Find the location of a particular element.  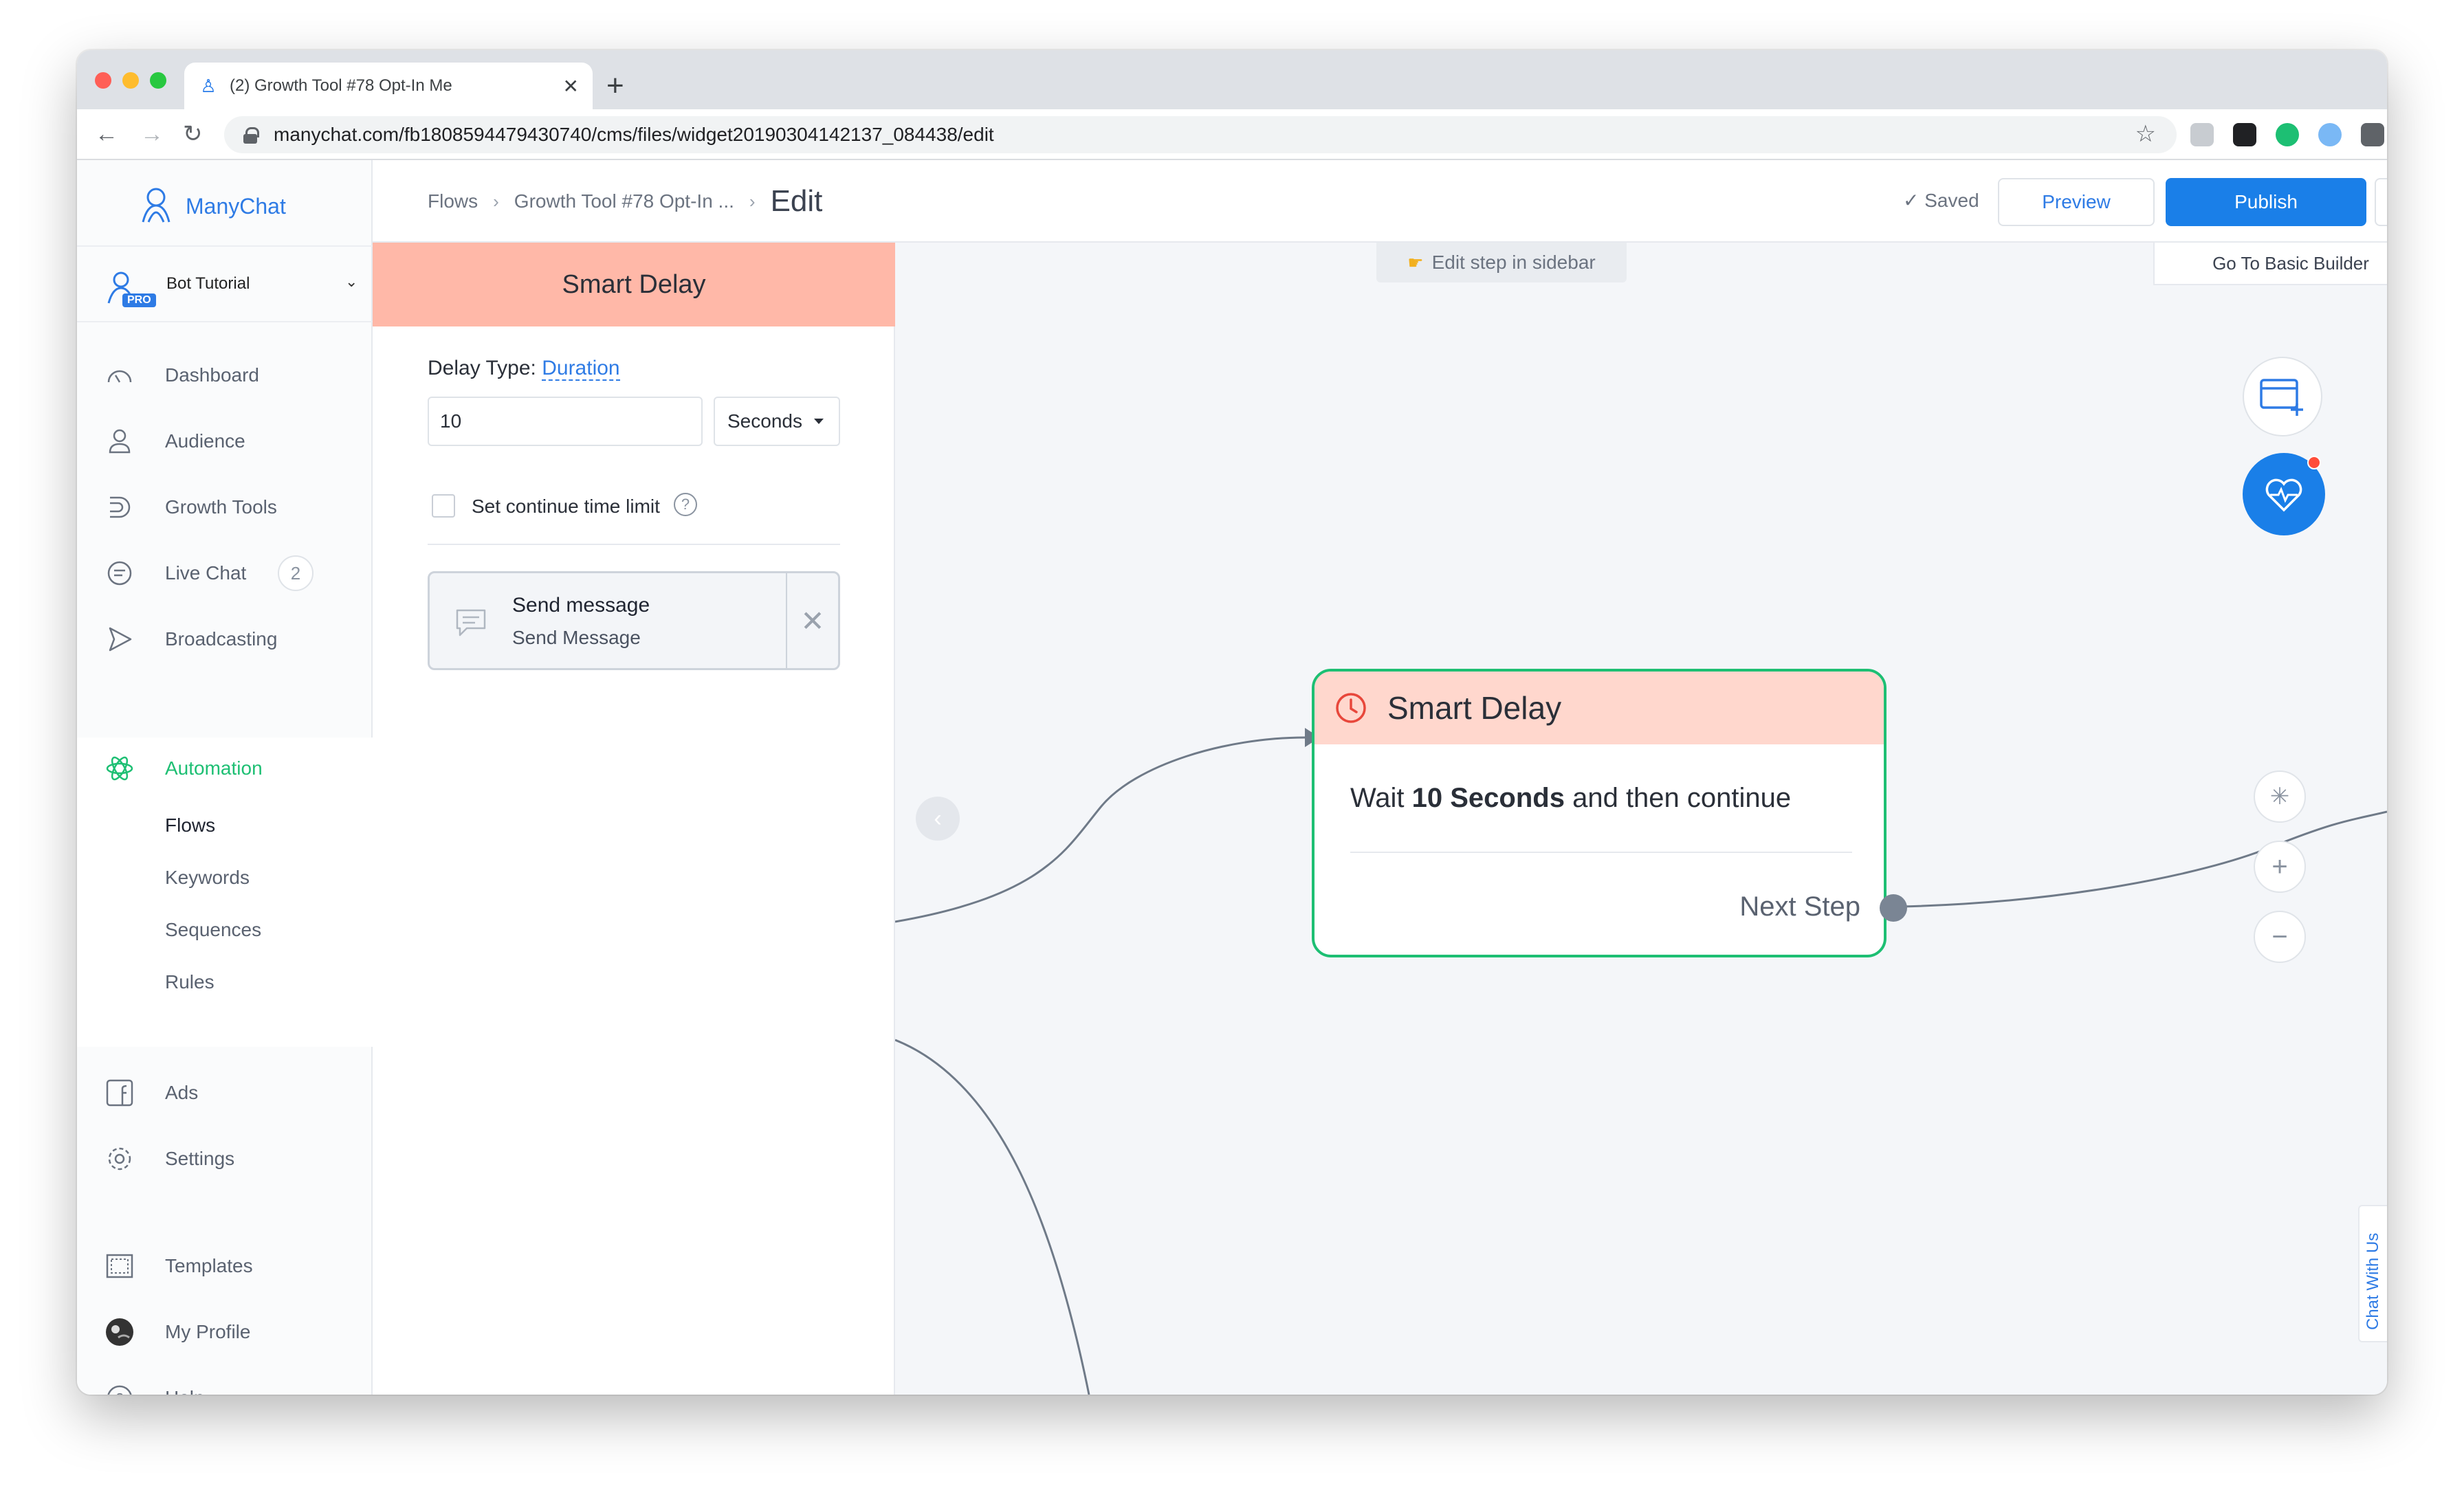

auto-arrange-button: ✳ is located at coordinates (2280, 796).